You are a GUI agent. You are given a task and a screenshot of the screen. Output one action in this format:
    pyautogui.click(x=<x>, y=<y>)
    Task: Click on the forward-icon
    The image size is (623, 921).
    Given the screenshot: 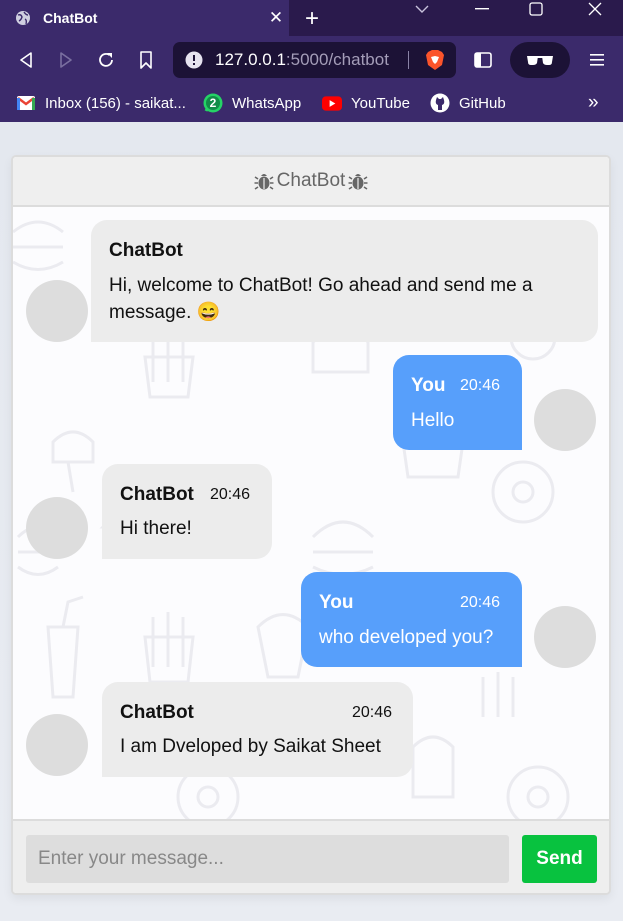 What is the action you would take?
    pyautogui.click(x=66, y=60)
    